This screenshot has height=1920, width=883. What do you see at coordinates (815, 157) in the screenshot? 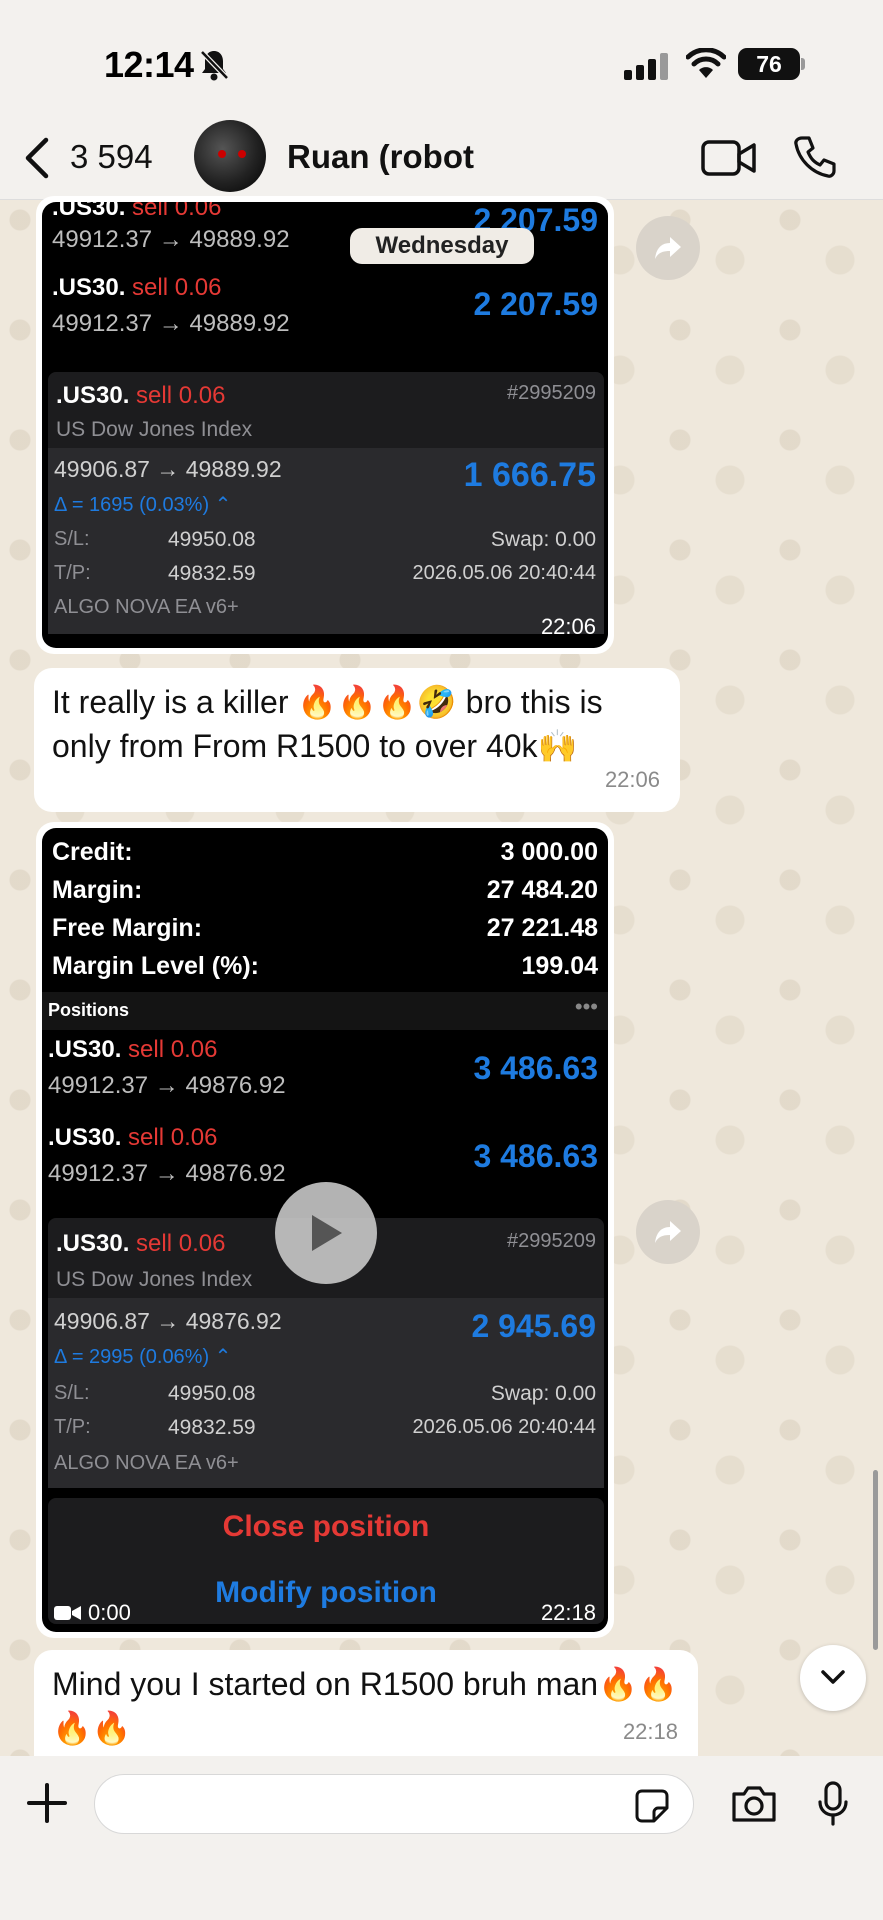
I see `phone-icon` at bounding box center [815, 157].